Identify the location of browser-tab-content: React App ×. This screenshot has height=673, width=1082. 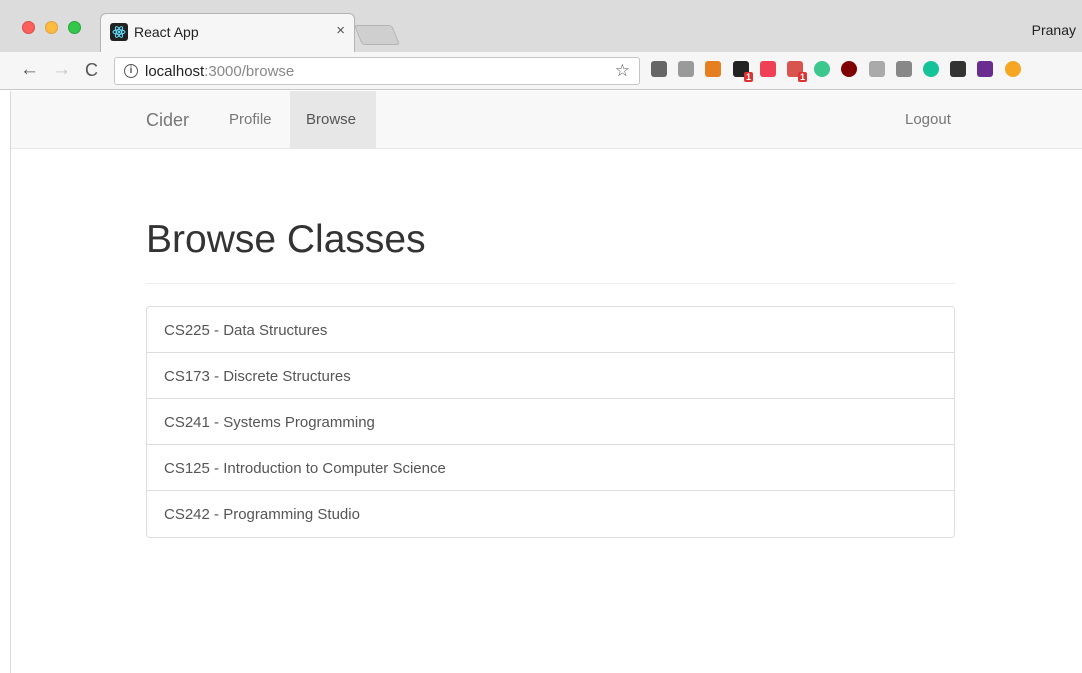
(227, 32).